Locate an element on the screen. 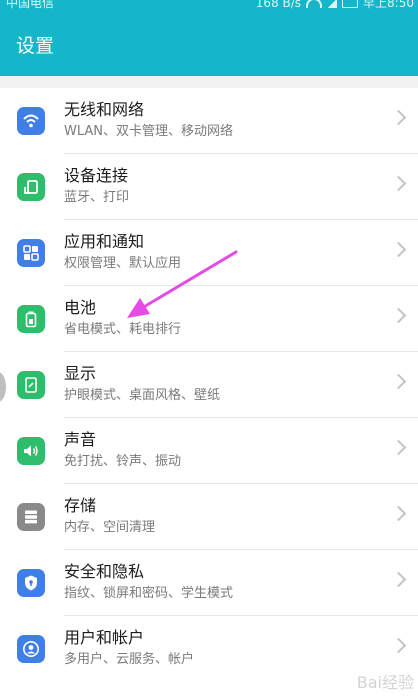 Image resolution: width=418 pixels, height=697 pixels. annotation-arrow-head is located at coordinates (138, 308).